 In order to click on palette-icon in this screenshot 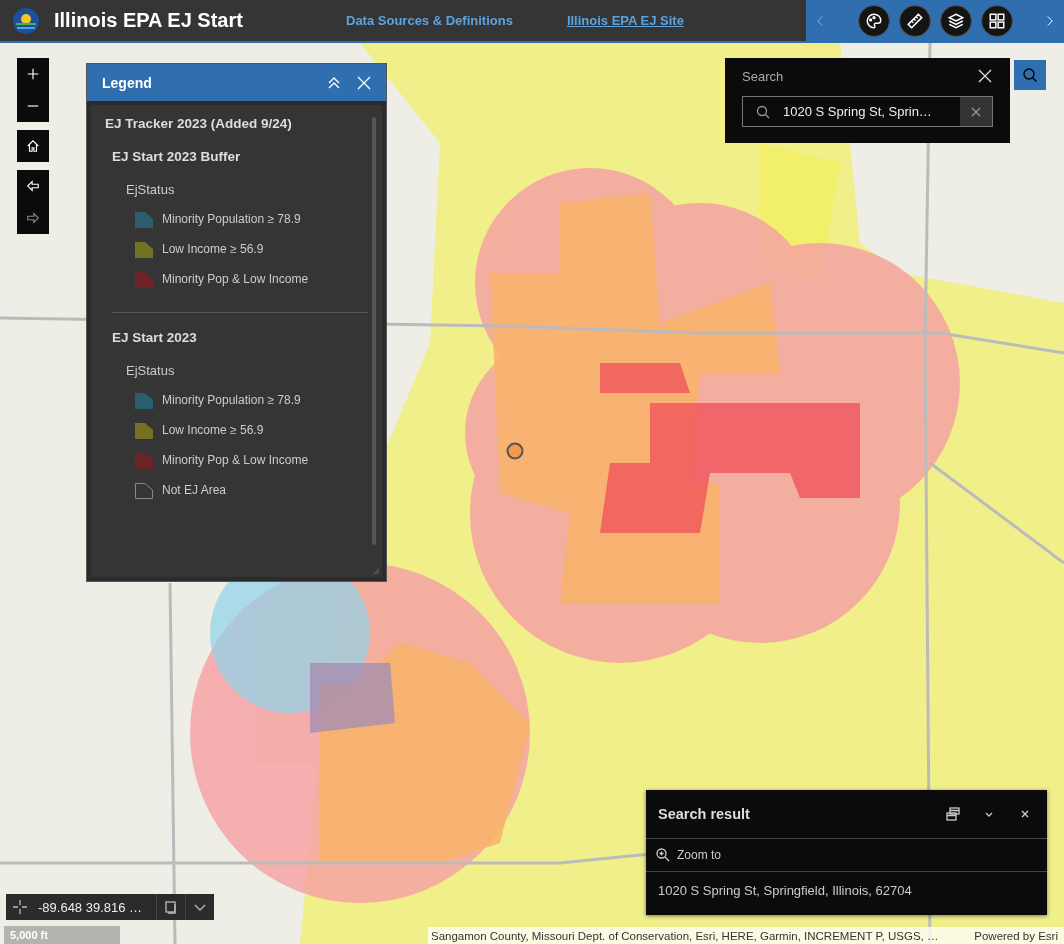, I will do `click(873, 20)`.